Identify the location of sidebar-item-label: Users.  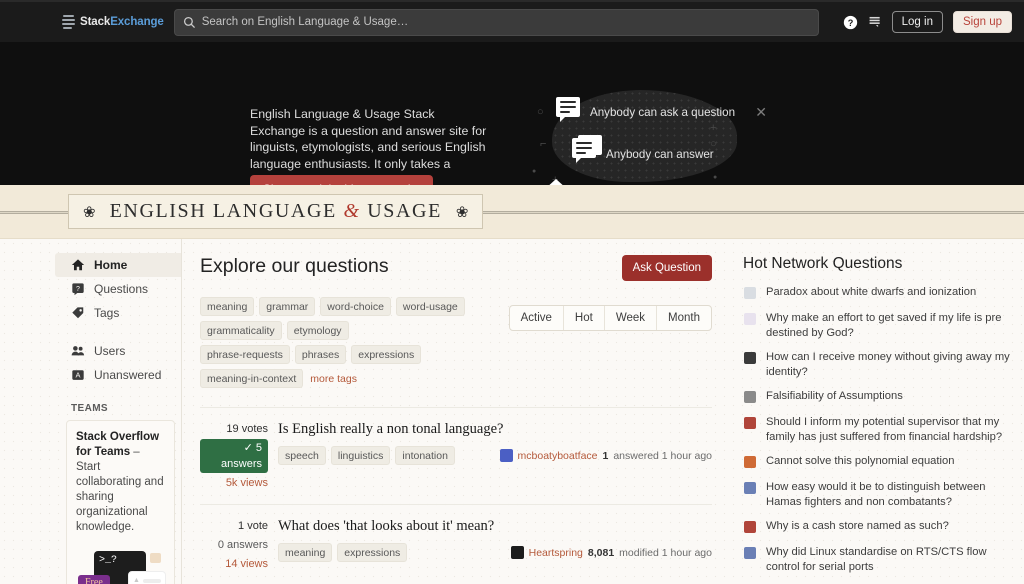
(110, 351).